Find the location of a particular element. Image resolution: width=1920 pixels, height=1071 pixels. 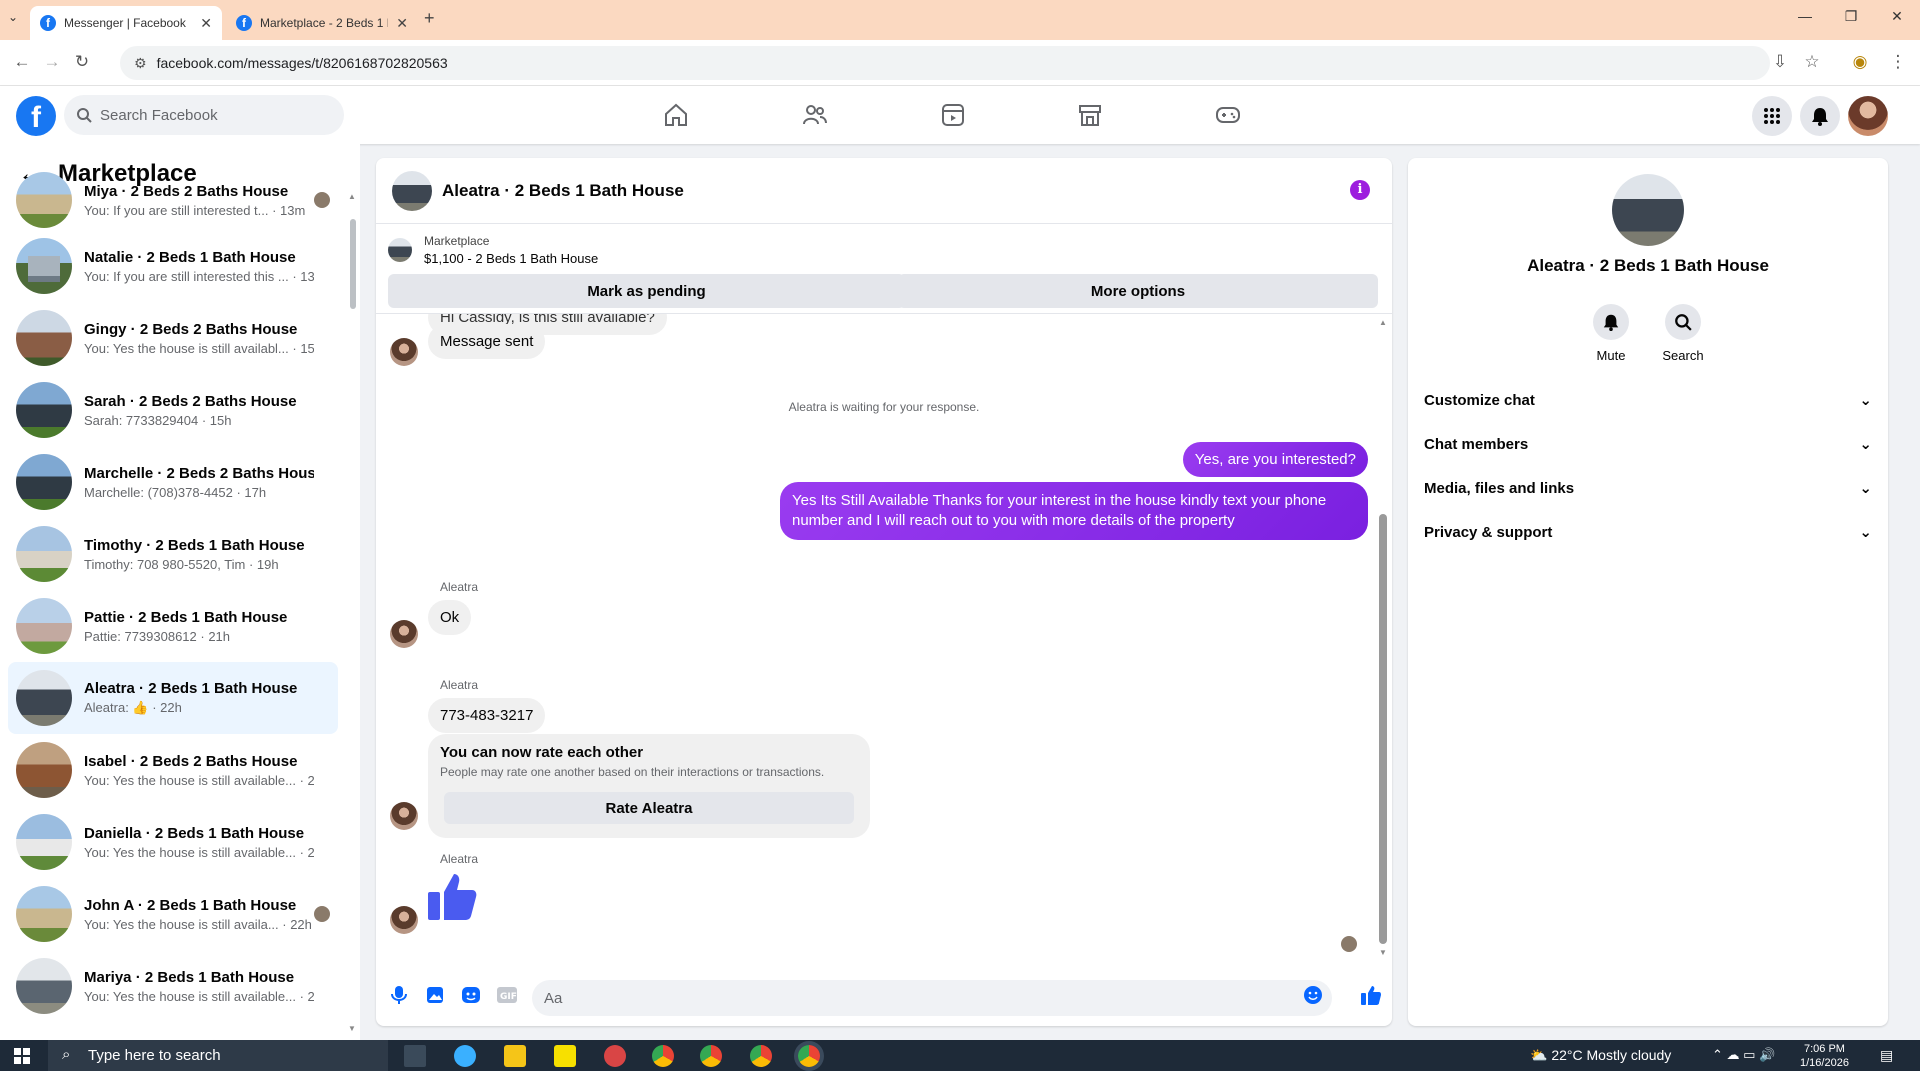

privacy-support-row: Privacy & support ⌄ is located at coordinates (1648, 532).